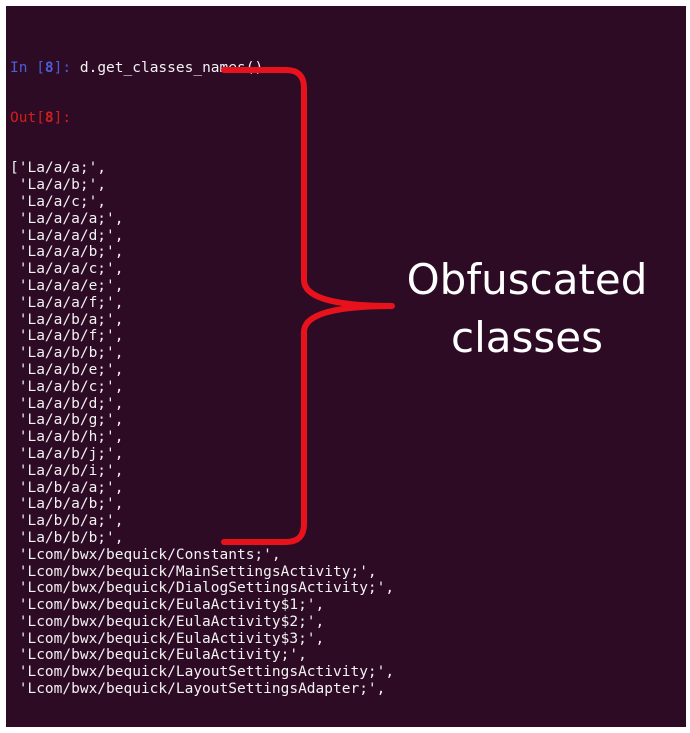 The width and height of the screenshot is (690, 733). Describe the element at coordinates (145, 554) in the screenshot. I see `class-name-line: 'Lcom/bwx/bequick/Constants;',` at that location.